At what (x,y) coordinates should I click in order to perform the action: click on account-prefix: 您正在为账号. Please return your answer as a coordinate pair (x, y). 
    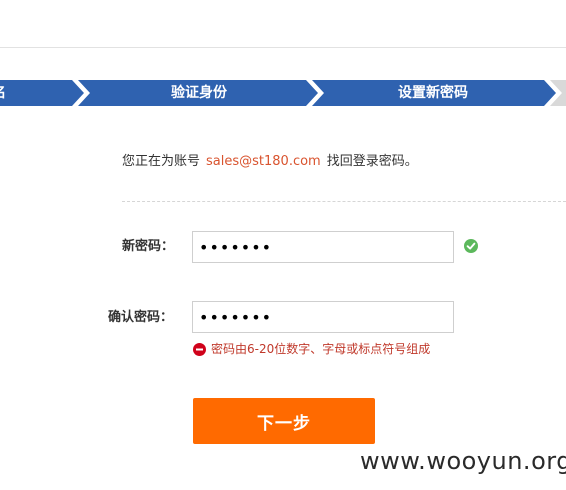
    Looking at the image, I should click on (161, 161).